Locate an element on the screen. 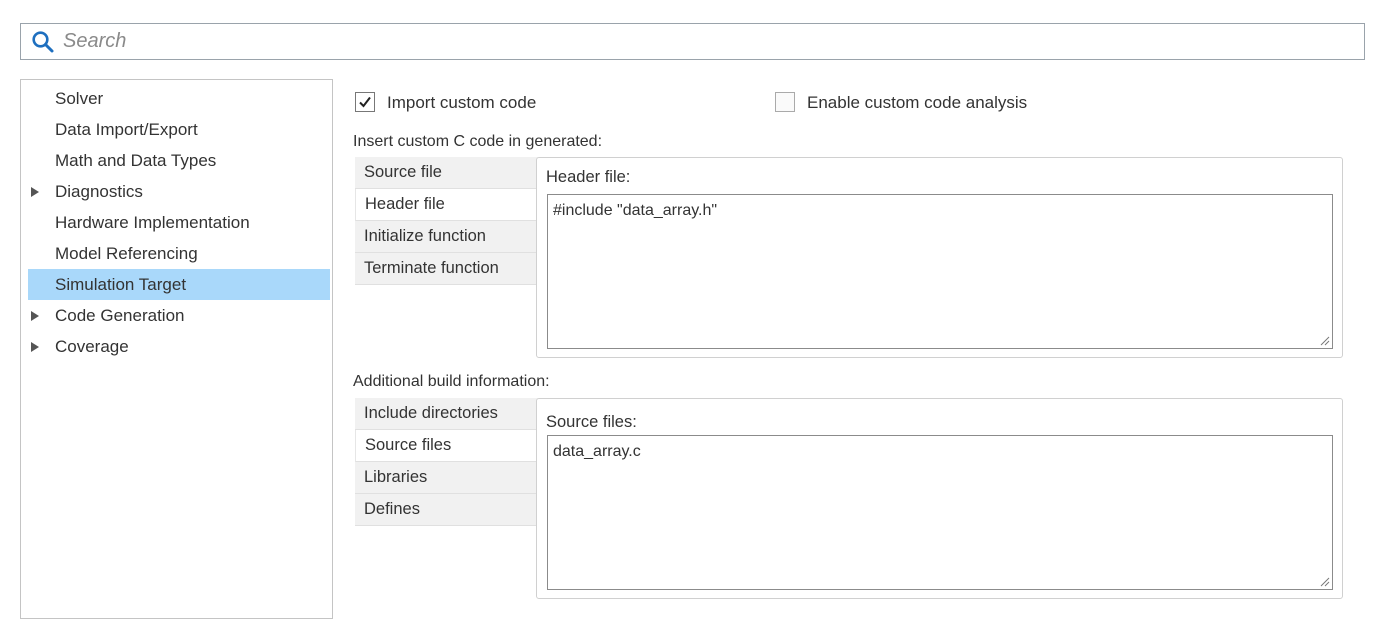 The image size is (1385, 619). search-input is located at coordinates (703, 41).